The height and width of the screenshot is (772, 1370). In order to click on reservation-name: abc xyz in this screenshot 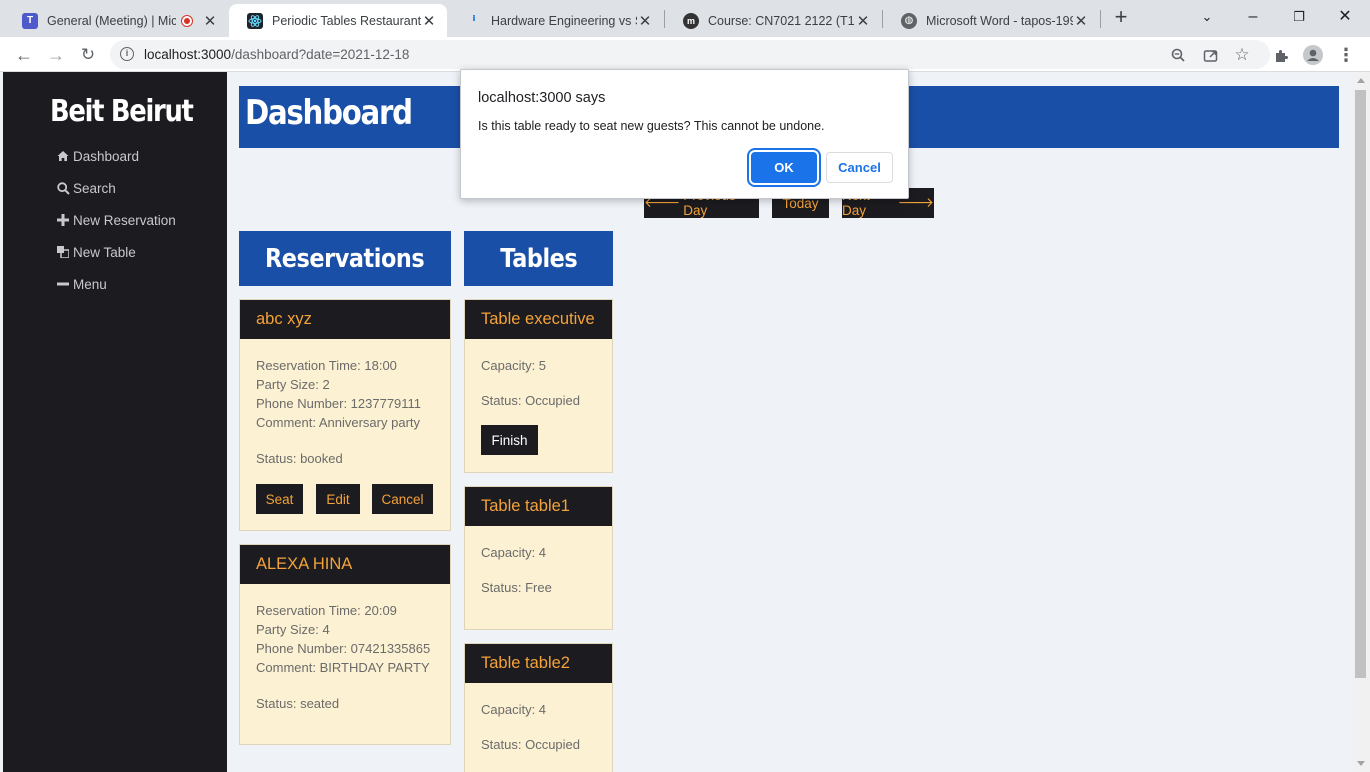, I will do `click(345, 319)`.